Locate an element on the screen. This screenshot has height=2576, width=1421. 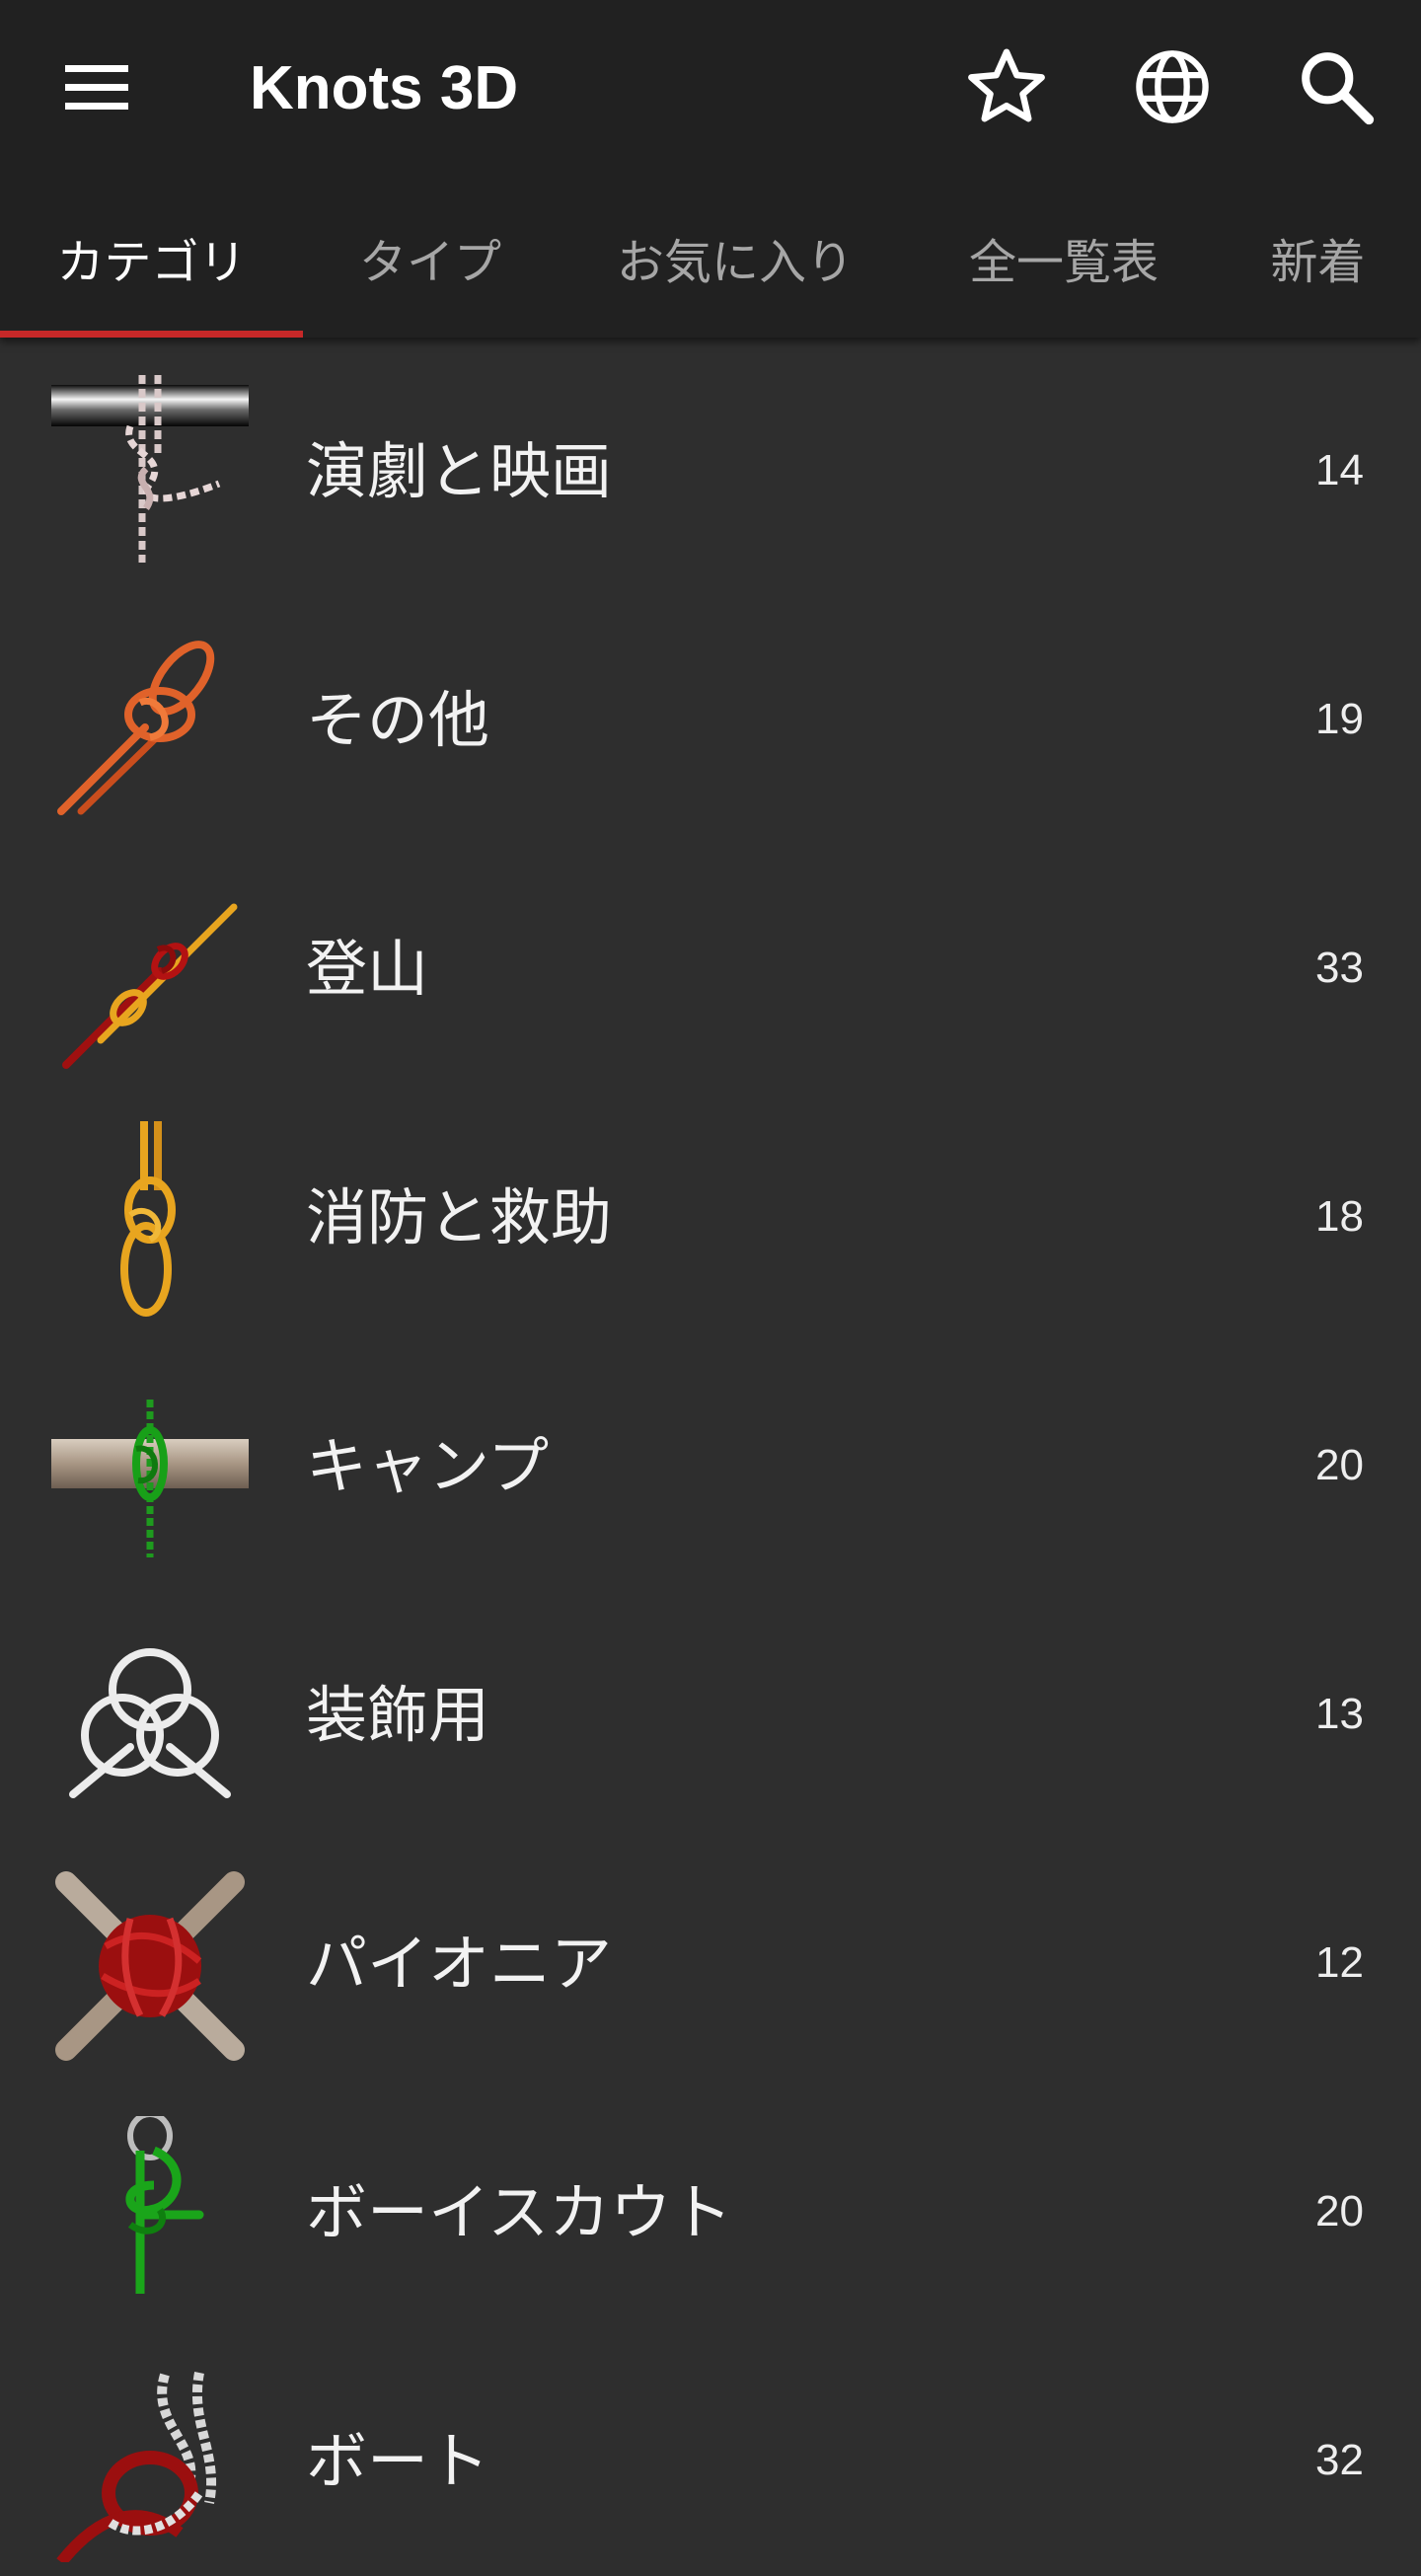
camping-knot-thumbnail is located at coordinates (150, 1478).